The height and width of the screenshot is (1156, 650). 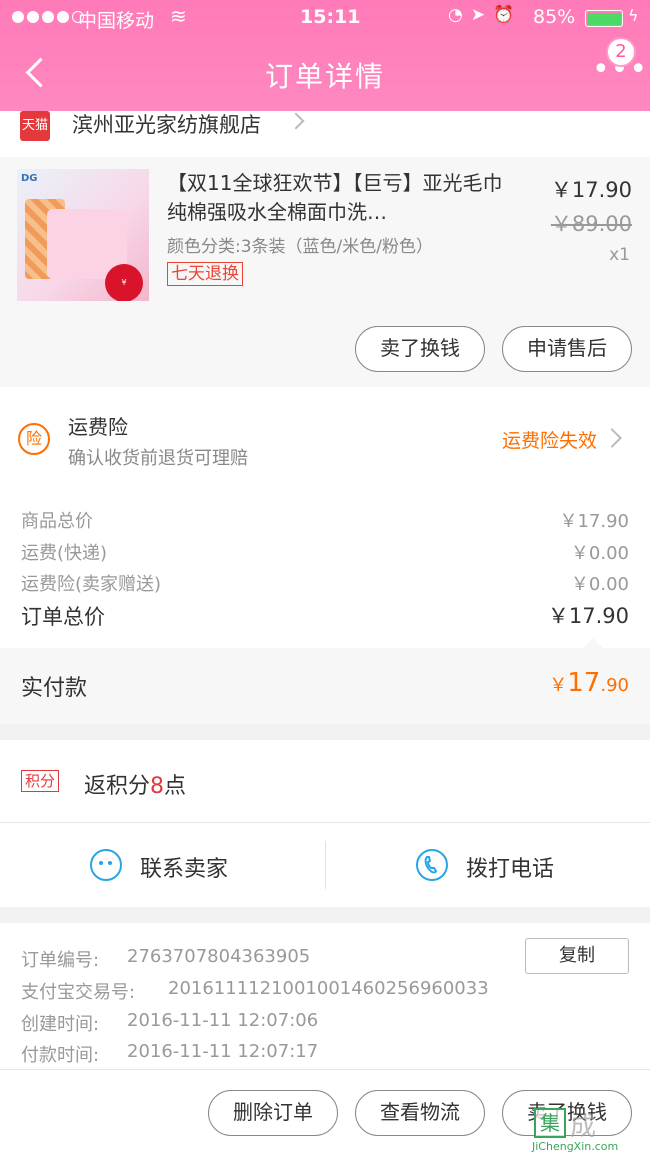 I want to click on sell-for-cash-button: 卖了换钱, so click(x=420, y=349).